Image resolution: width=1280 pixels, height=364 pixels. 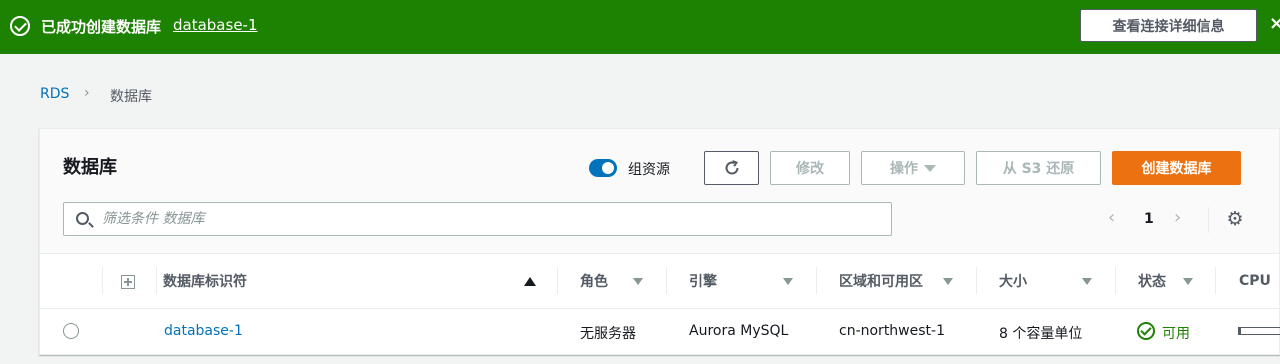 I want to click on search-icon, so click(x=82, y=218).